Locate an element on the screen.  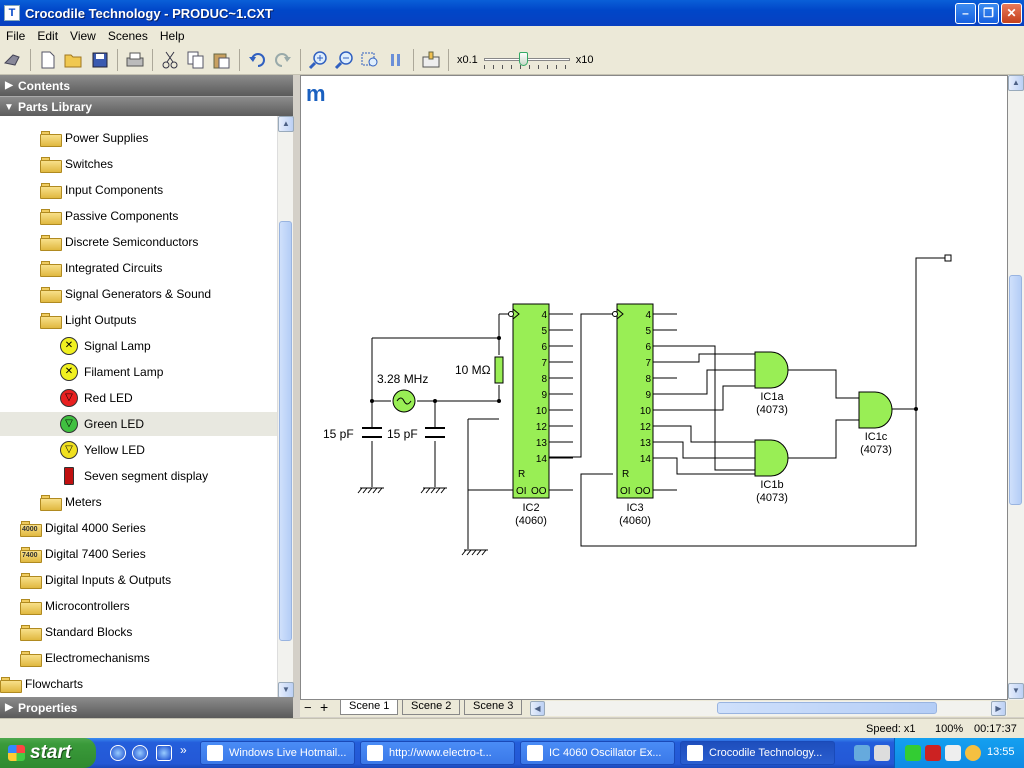
print-icon is located at coordinates (135, 60).